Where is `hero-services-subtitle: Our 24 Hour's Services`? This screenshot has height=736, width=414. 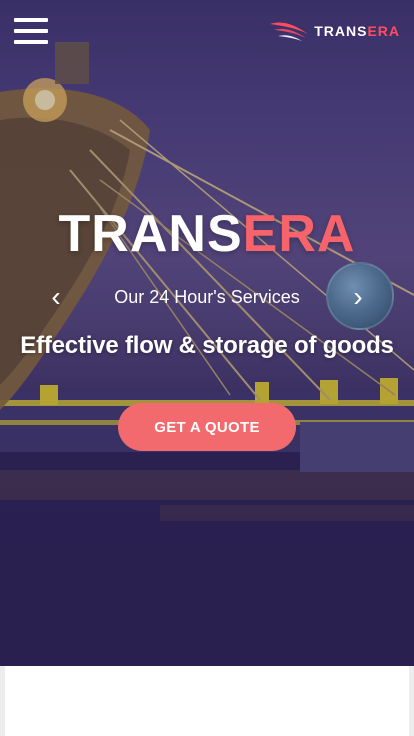
hero-services-subtitle: Our 24 Hour's Services is located at coordinates (207, 297).